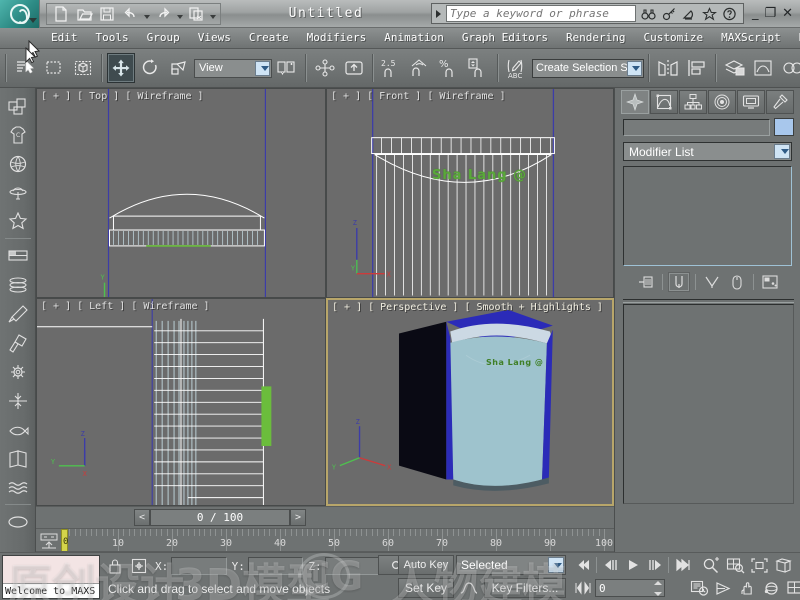  I want to click on close-button: ✕, so click(787, 13).